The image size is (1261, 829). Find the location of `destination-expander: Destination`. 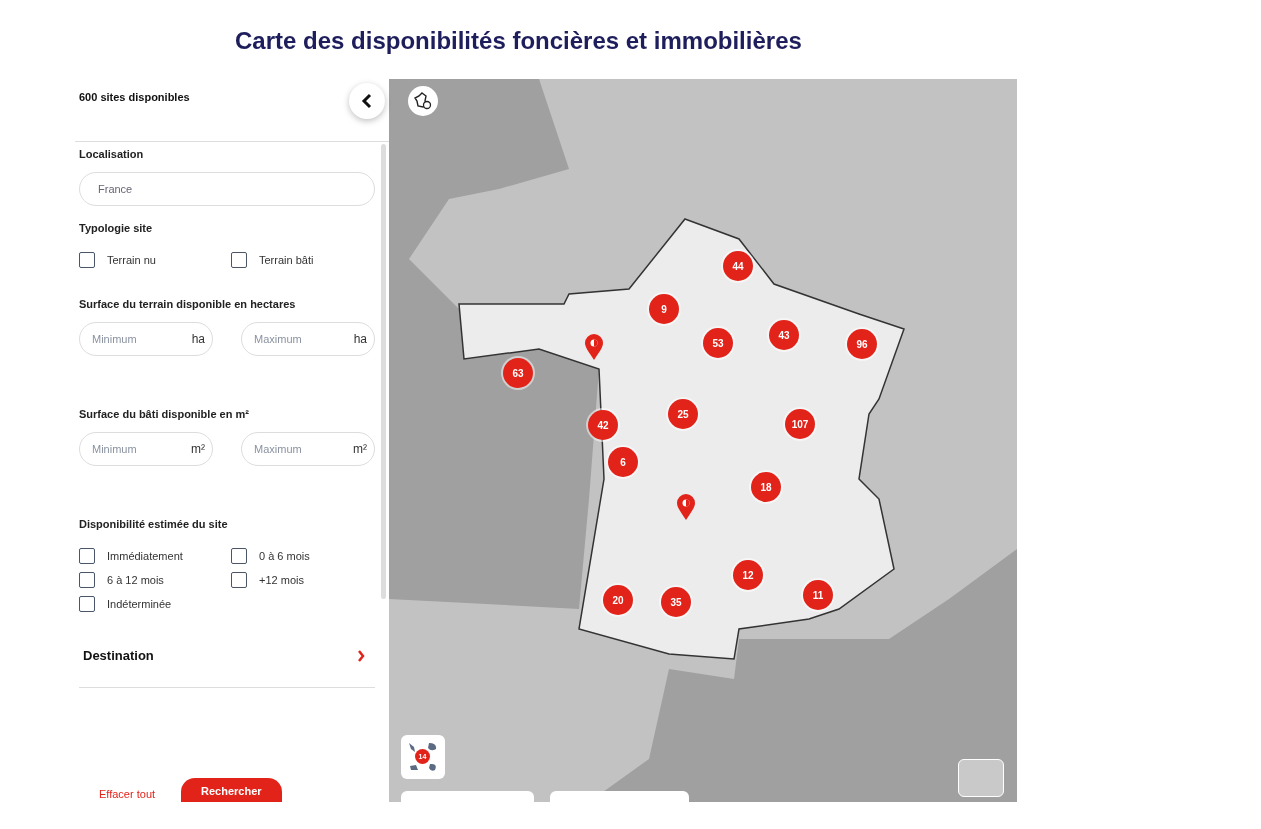

destination-expander: Destination is located at coordinates (227, 668).